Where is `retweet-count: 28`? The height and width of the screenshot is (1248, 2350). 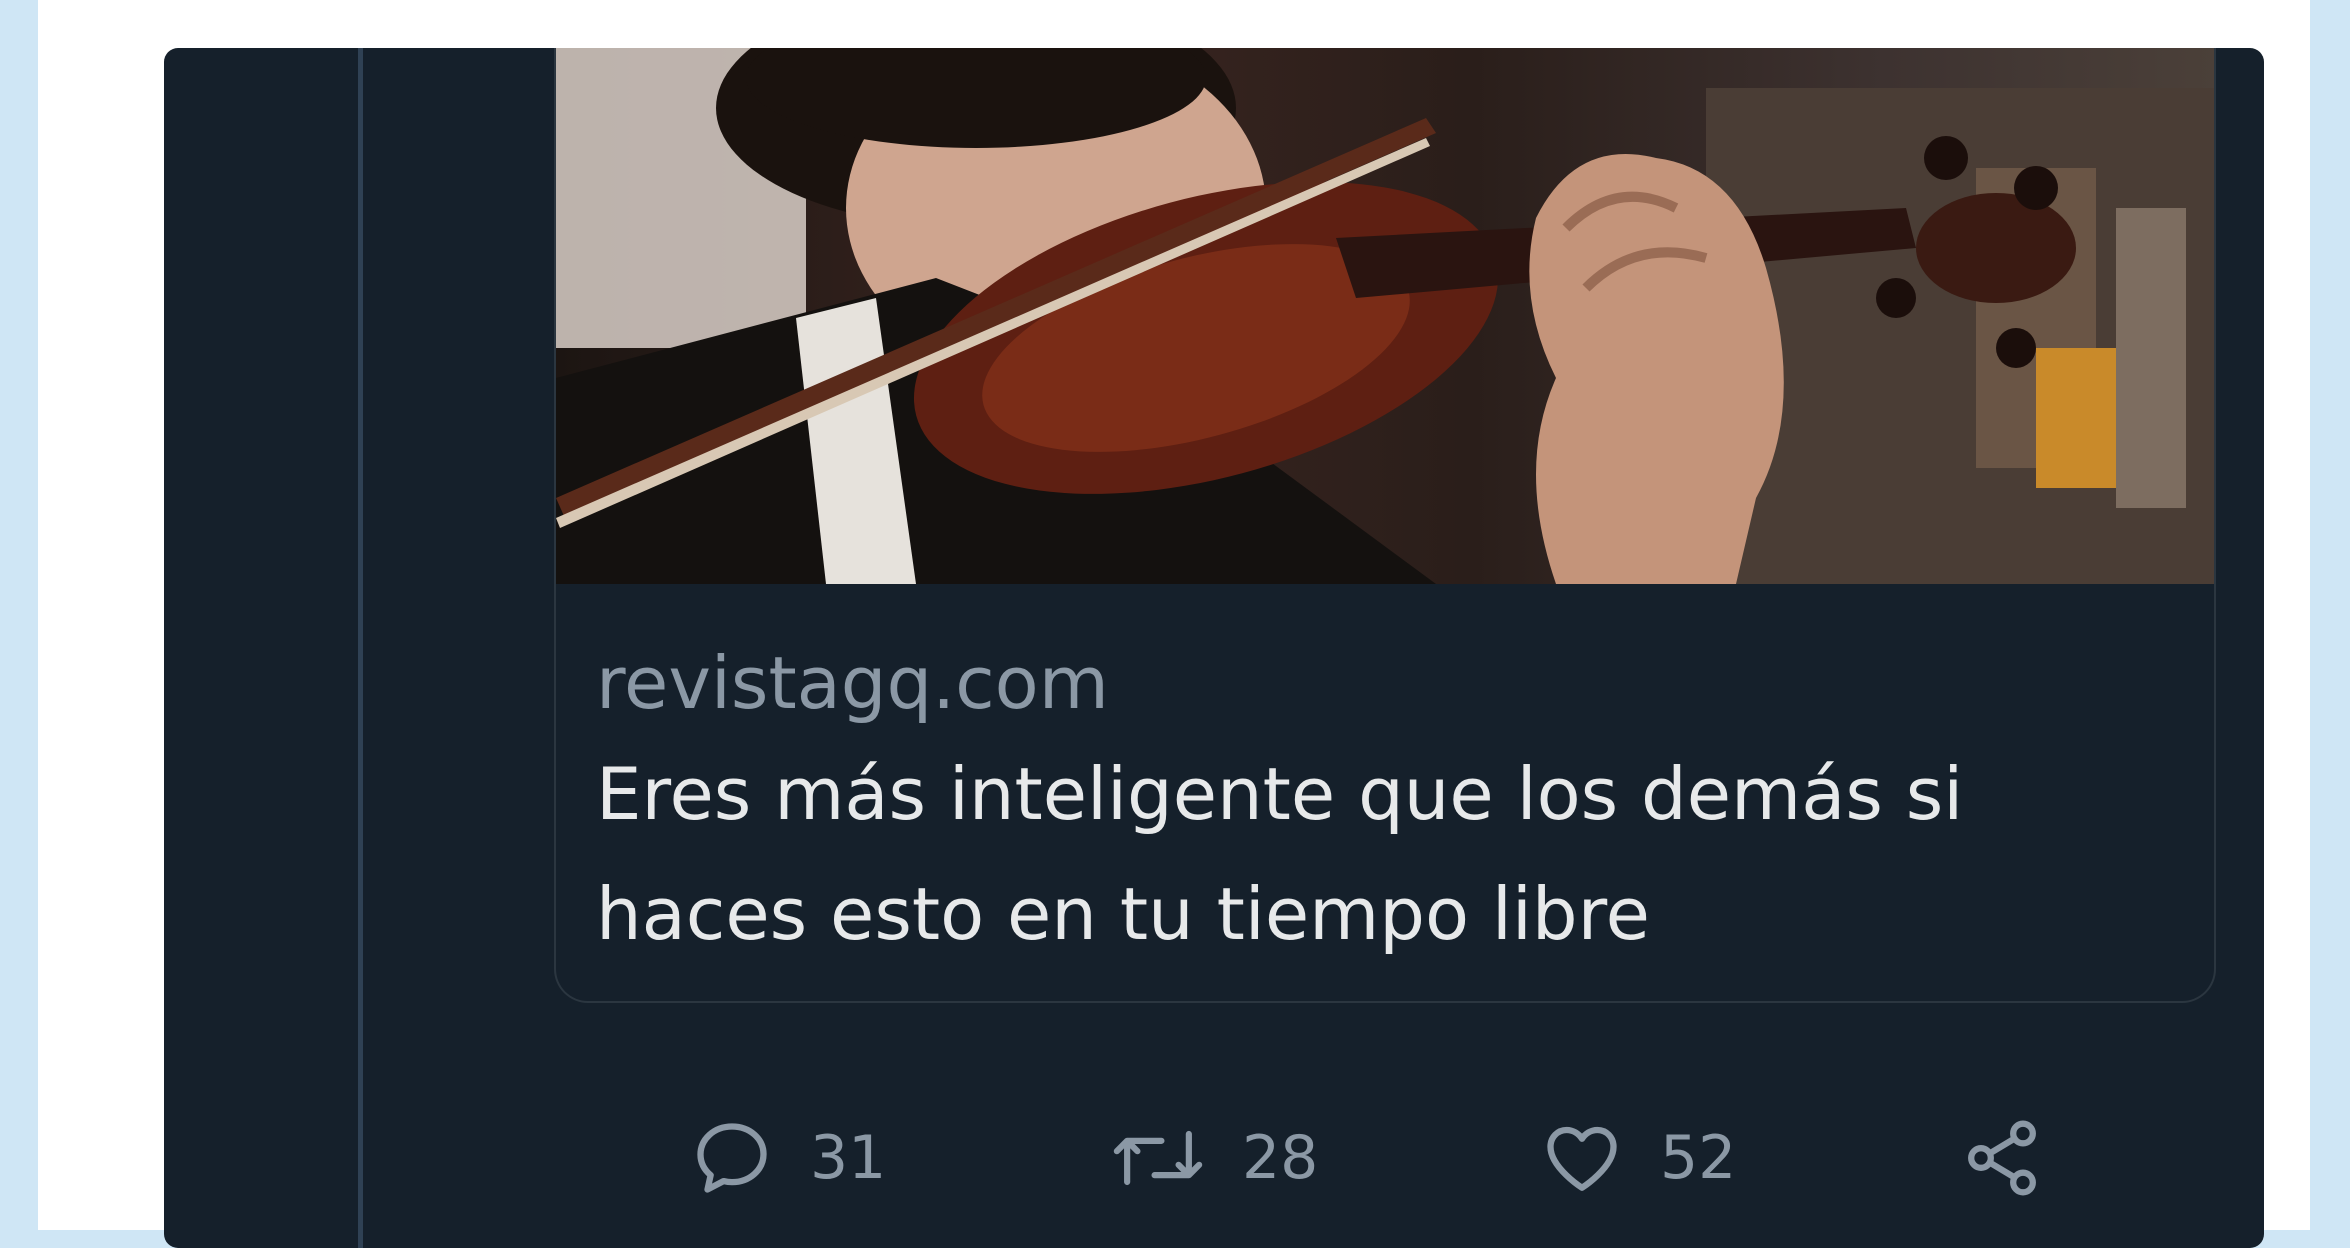 retweet-count: 28 is located at coordinates (1280, 1158).